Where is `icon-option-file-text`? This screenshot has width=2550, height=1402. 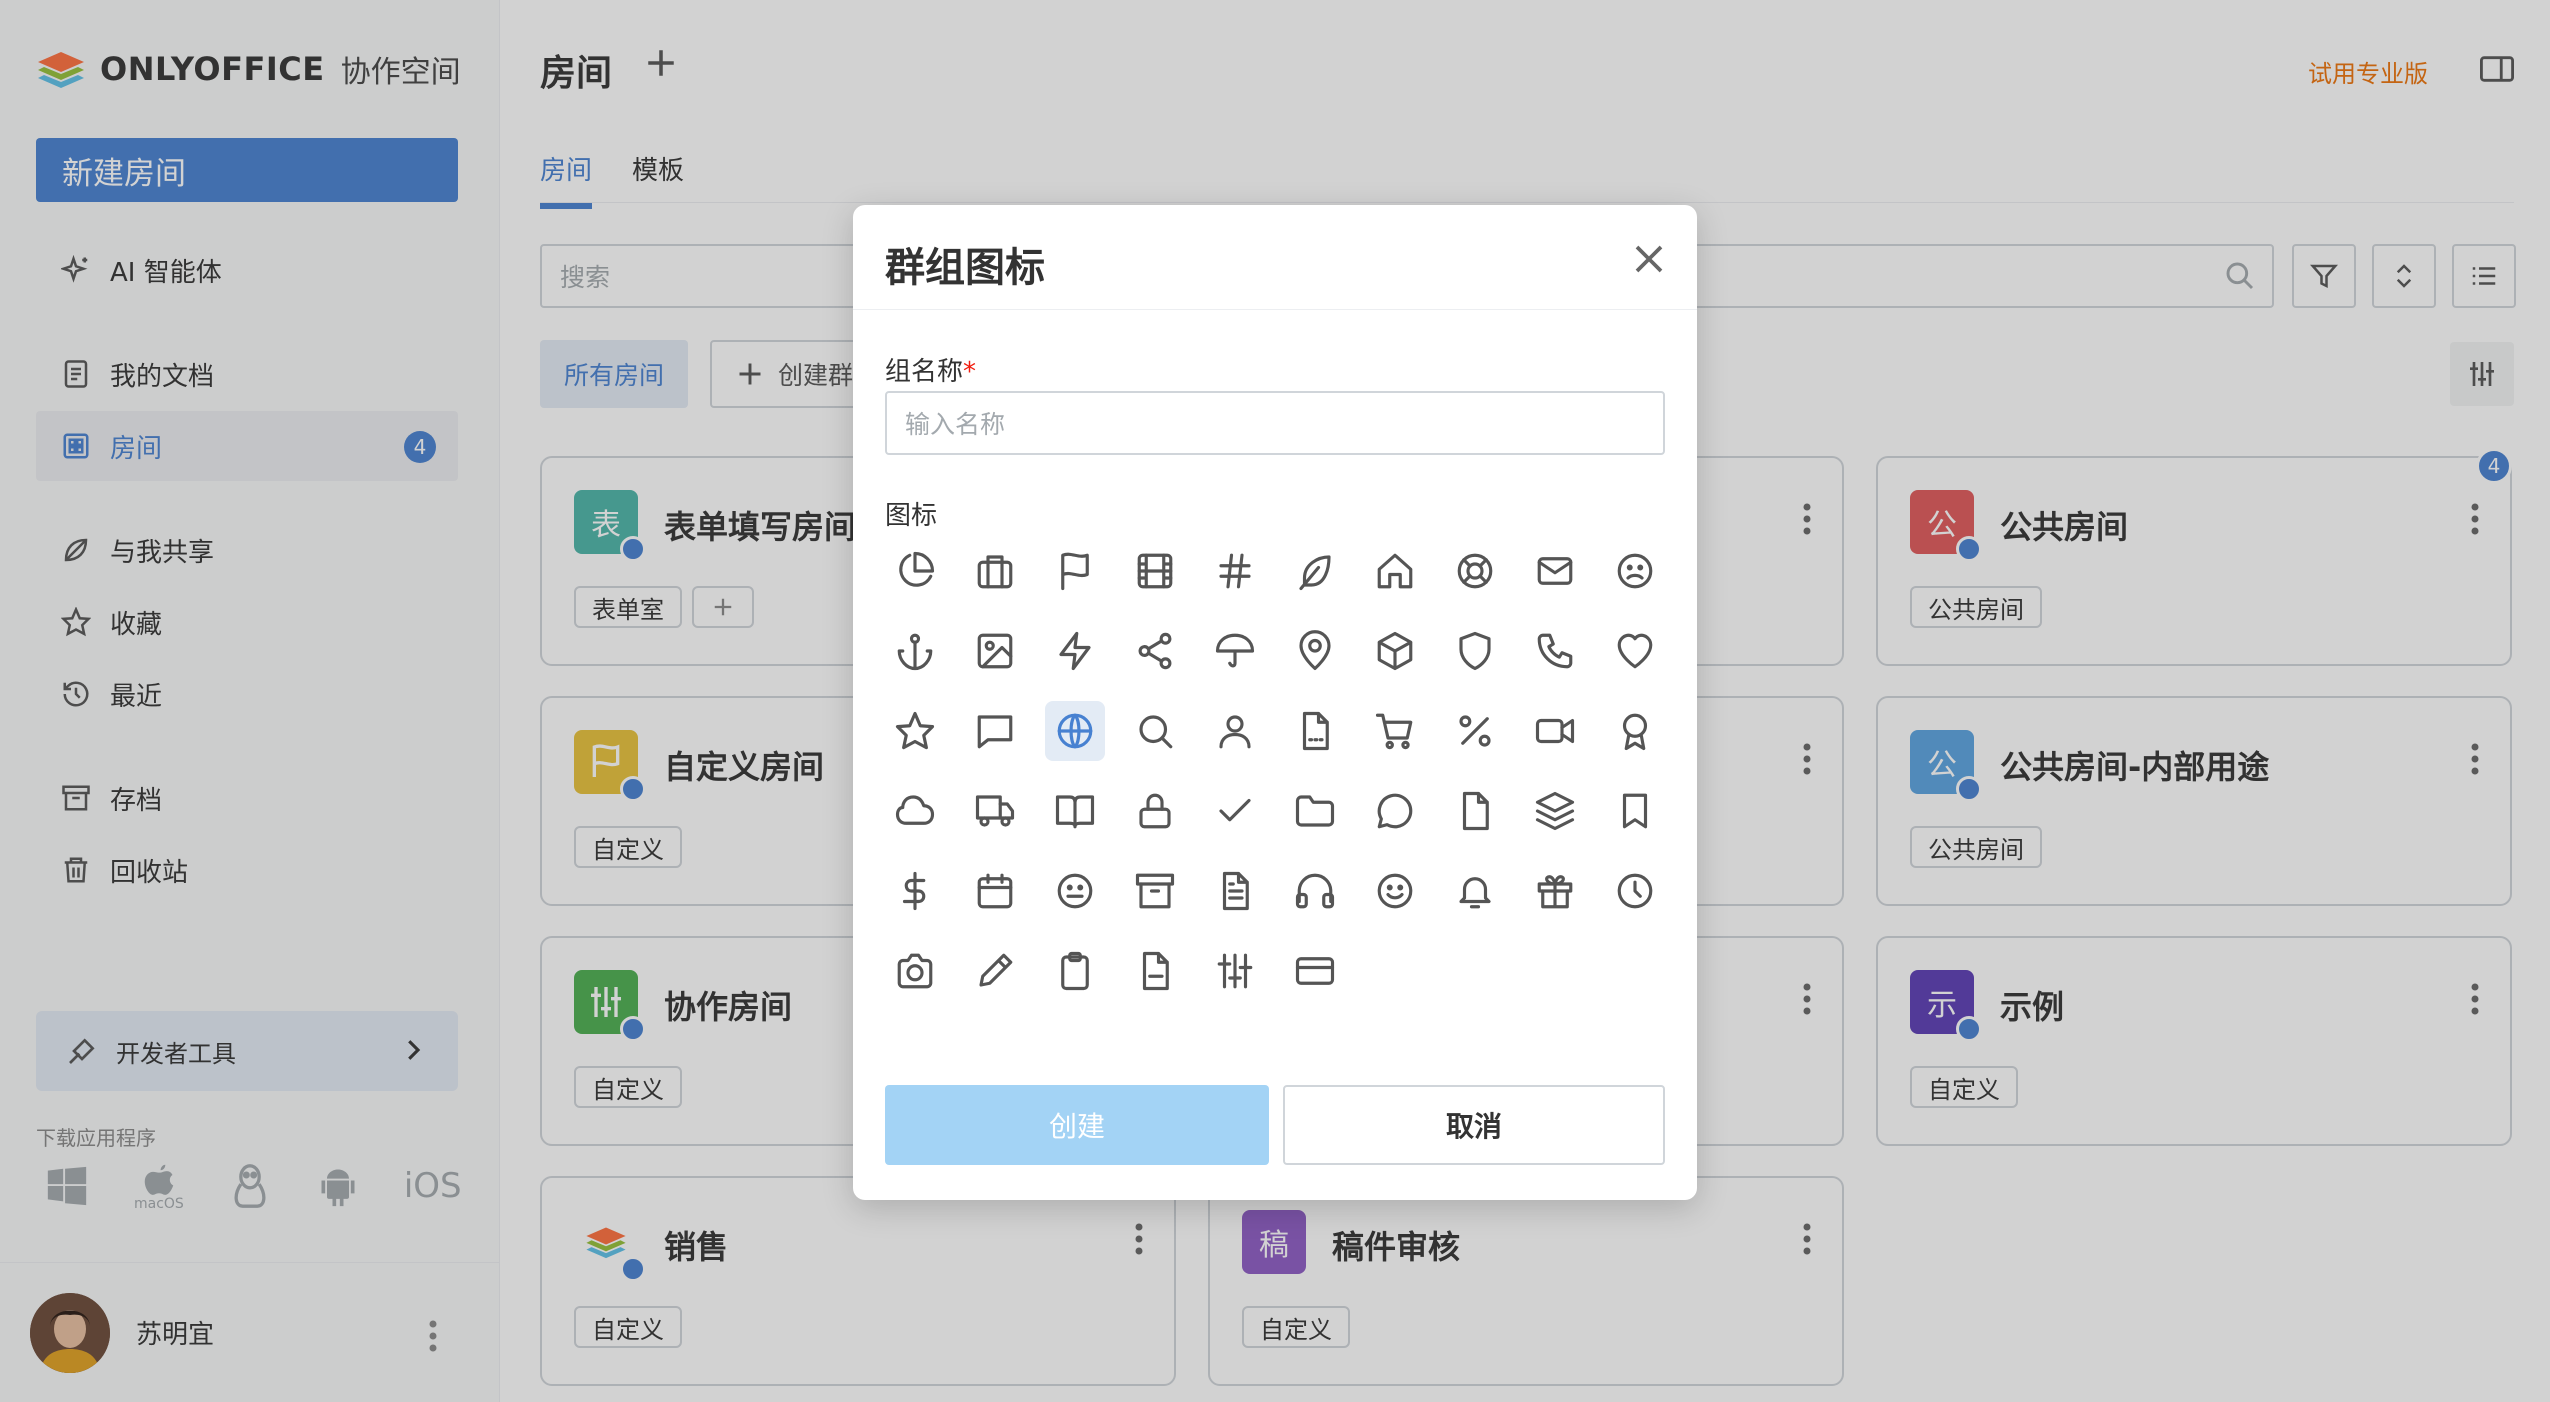 icon-option-file-text is located at coordinates (1235, 891).